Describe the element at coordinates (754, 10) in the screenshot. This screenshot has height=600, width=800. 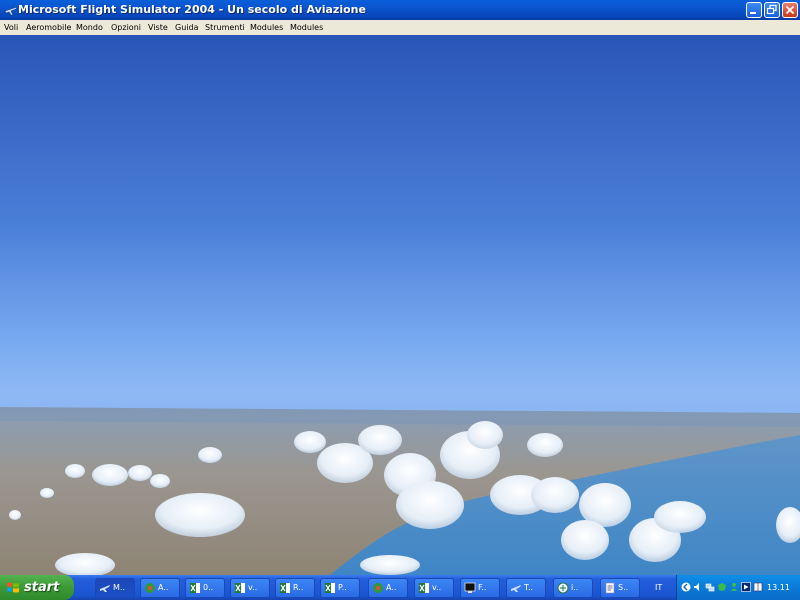
I see `minimize-button` at that location.